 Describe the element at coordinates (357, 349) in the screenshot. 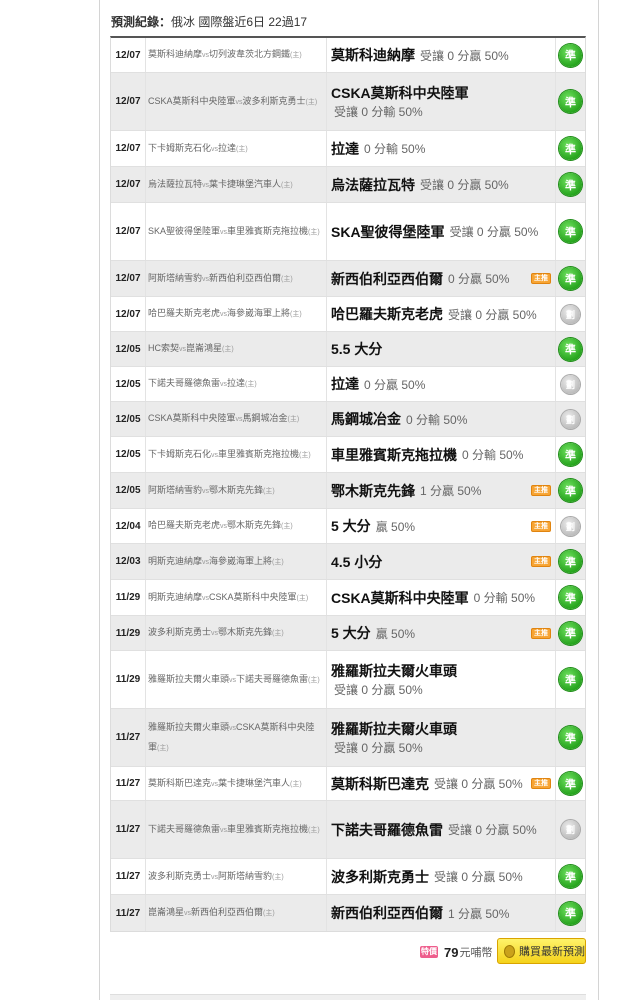

I see `prediction-pick: 5.5 大分` at that location.